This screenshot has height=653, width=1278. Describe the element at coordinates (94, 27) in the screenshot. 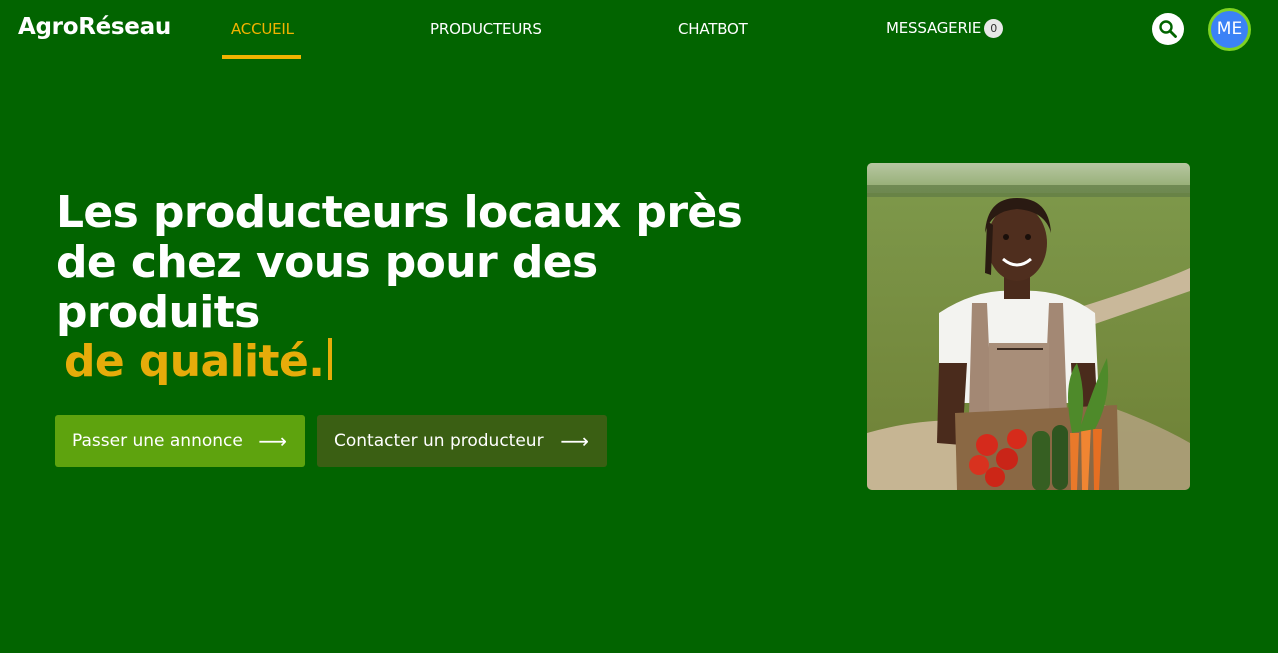

I see `brand-logo: AgroRéseau` at that location.